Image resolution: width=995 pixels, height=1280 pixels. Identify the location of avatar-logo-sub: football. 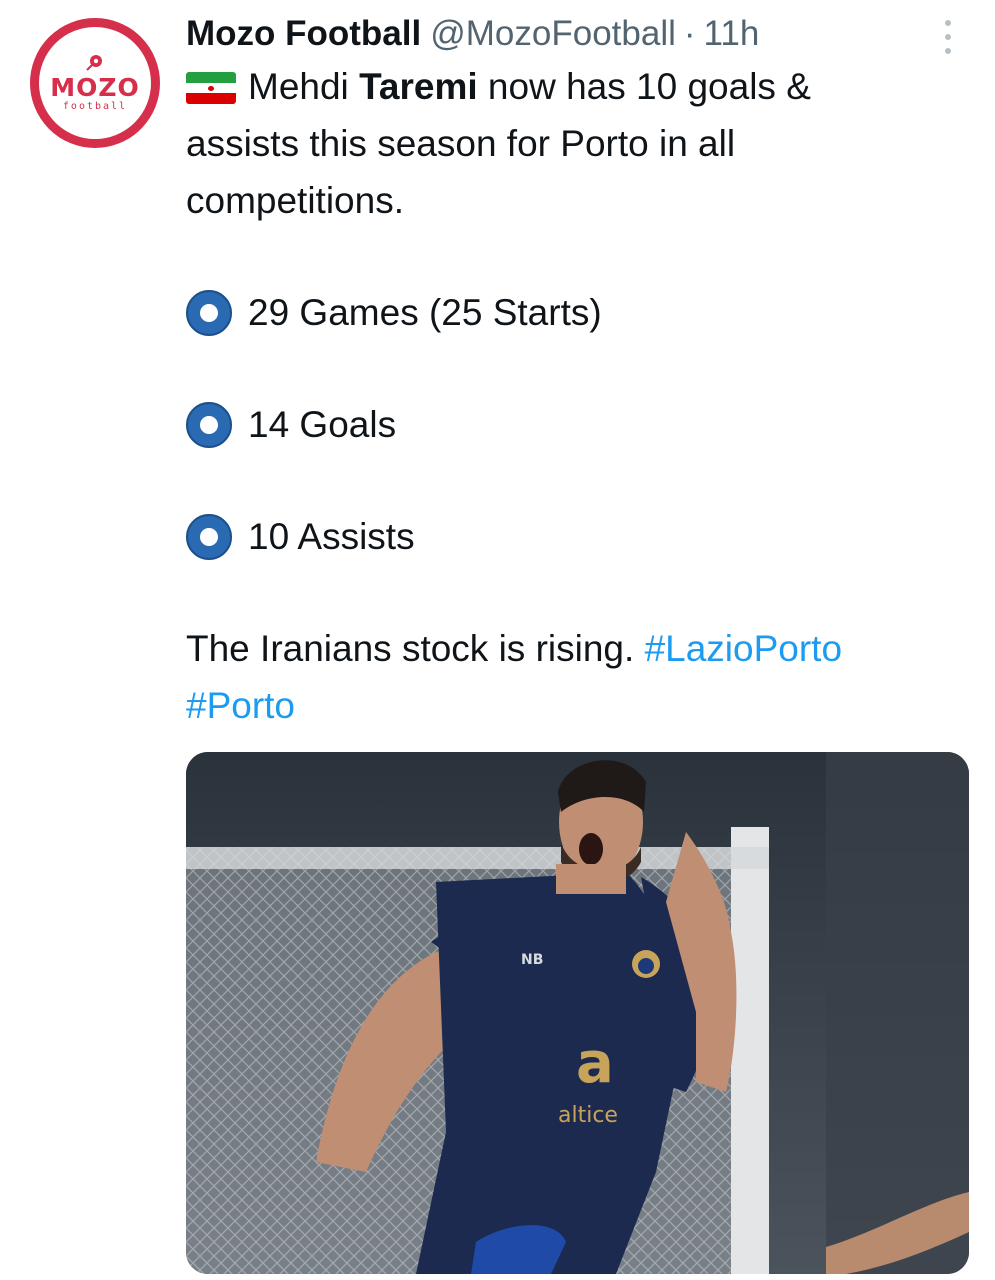
(95, 106).